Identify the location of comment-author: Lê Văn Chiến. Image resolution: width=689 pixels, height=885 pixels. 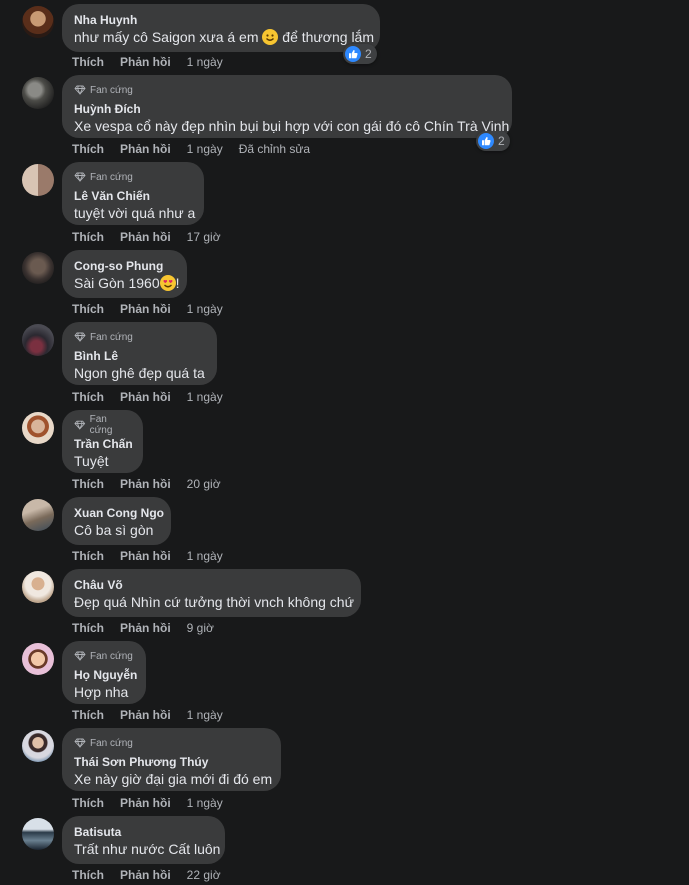
(133, 196).